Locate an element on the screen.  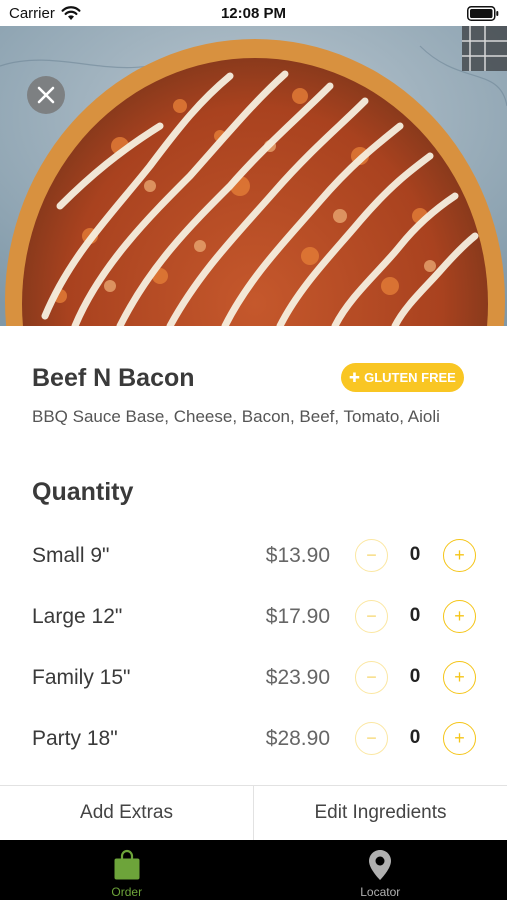
size-row-large: Large 12" $17.90 − 0 + is located at coordinates (253, 617).